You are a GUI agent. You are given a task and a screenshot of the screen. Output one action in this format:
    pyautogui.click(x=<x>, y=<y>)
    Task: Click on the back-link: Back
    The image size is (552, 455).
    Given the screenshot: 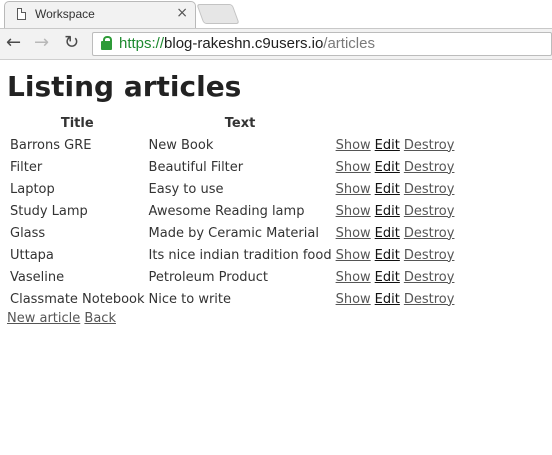 What is the action you would take?
    pyautogui.click(x=100, y=318)
    